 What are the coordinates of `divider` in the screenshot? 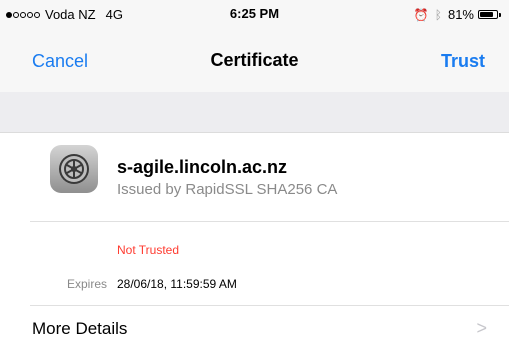 It's located at (269, 221).